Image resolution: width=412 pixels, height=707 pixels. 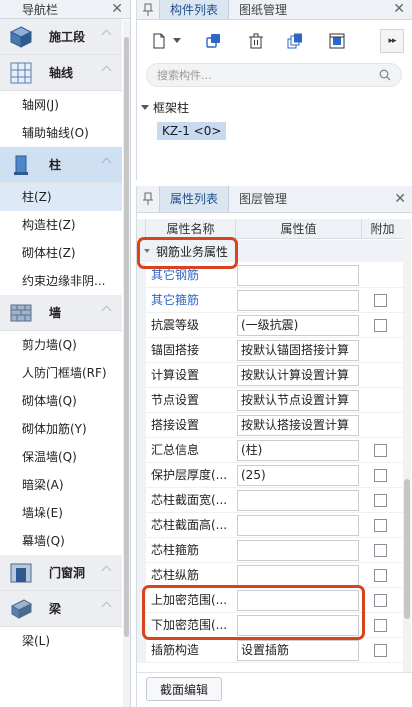 What do you see at coordinates (61, 373) in the screenshot?
I see `nav-item-civil-defense-door-wall: 人防门框墙(RF)` at bounding box center [61, 373].